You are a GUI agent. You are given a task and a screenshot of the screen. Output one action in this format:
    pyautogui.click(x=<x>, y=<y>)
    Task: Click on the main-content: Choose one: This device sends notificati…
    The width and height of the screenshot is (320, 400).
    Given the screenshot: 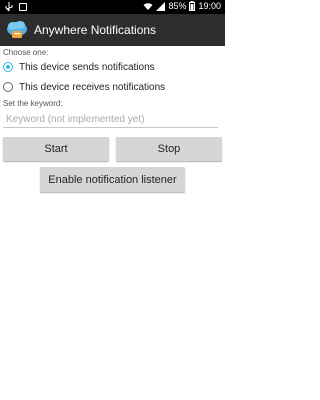 What is the action you would take?
    pyautogui.click(x=112, y=87)
    